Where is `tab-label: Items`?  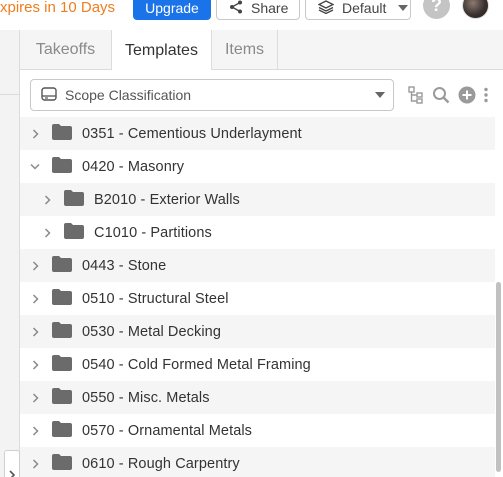 tab-label: Items is located at coordinates (244, 49).